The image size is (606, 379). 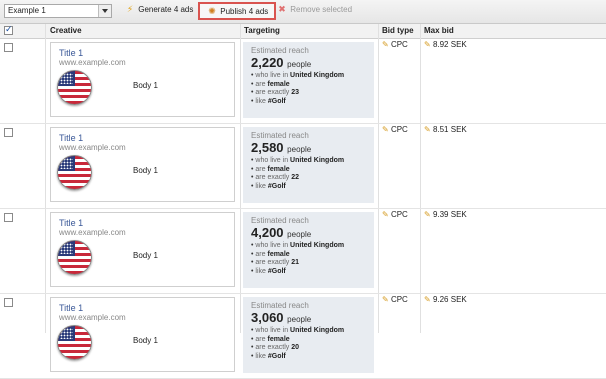 I want to click on generate-ads-button: ⚡ Generate 4 ads, so click(x=159, y=11).